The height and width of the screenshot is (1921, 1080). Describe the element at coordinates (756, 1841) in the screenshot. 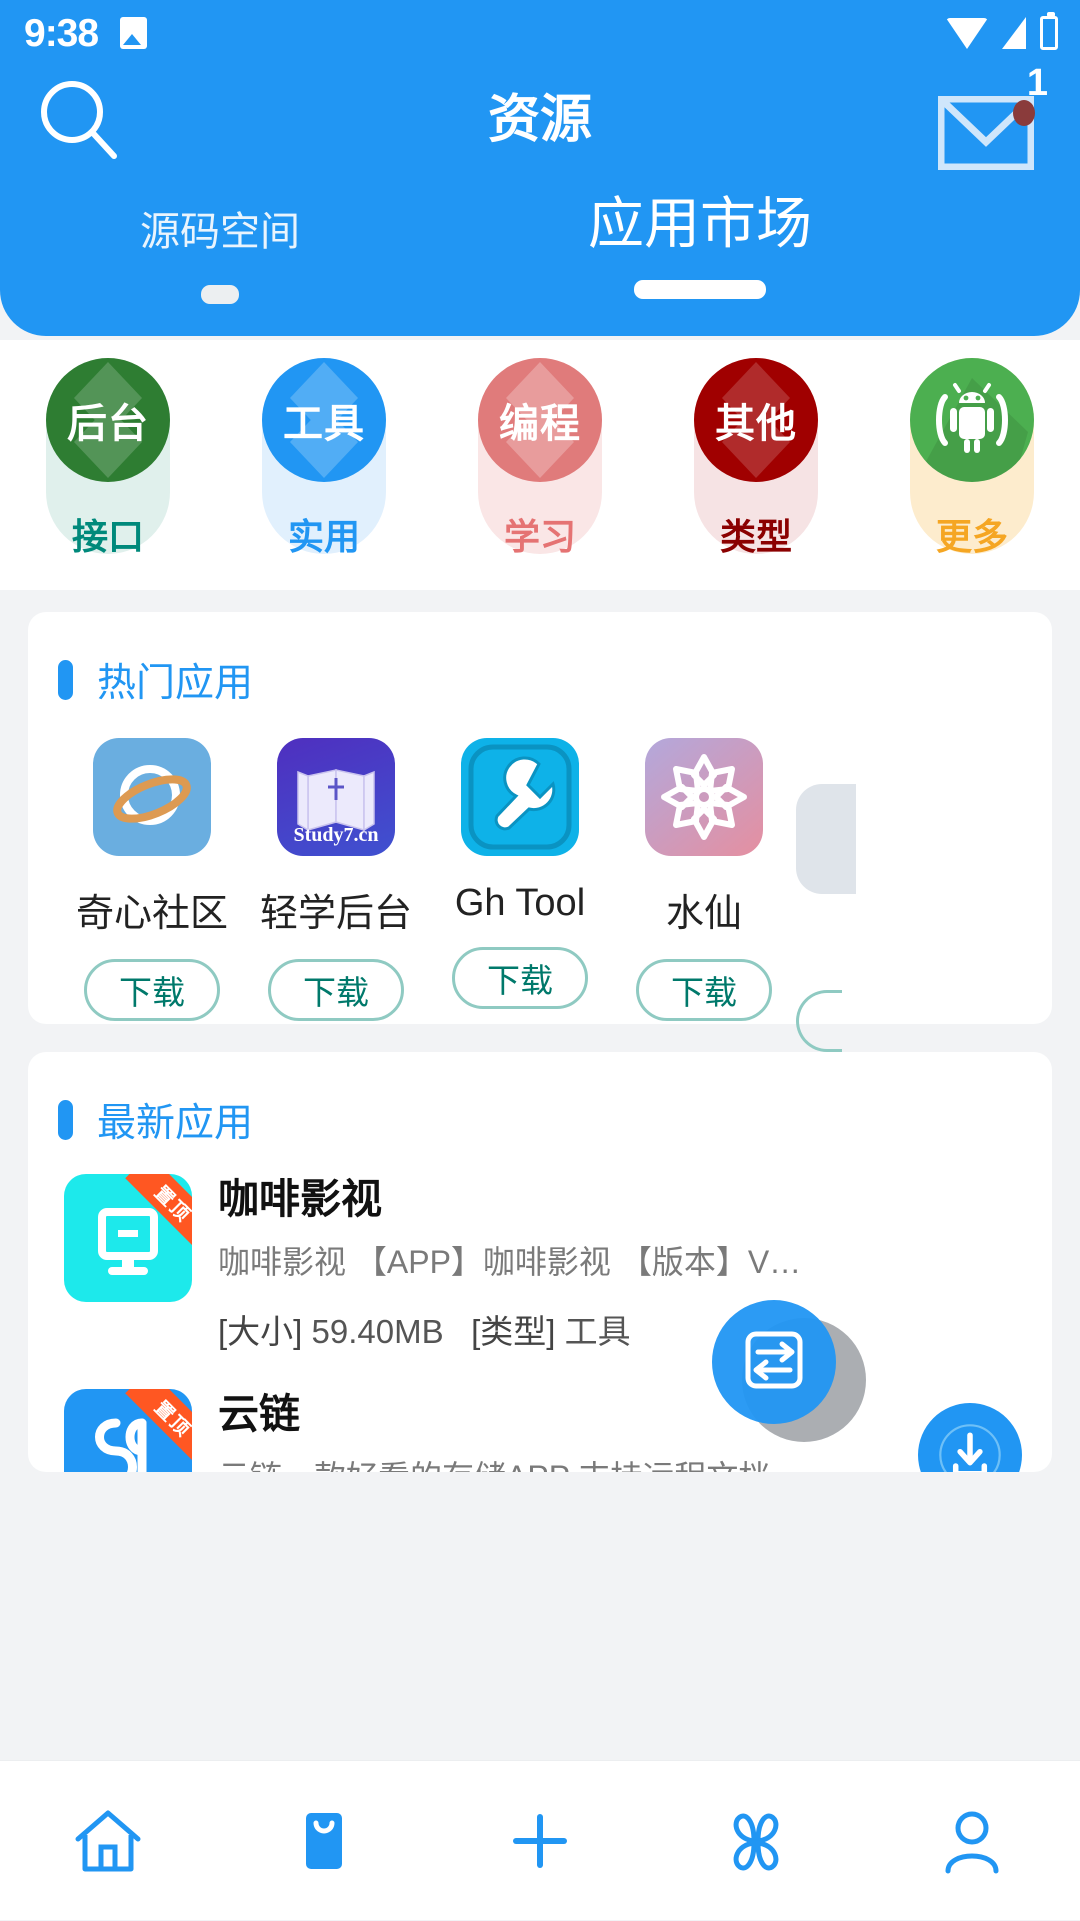

I see `nav-grid-apps-icon` at that location.